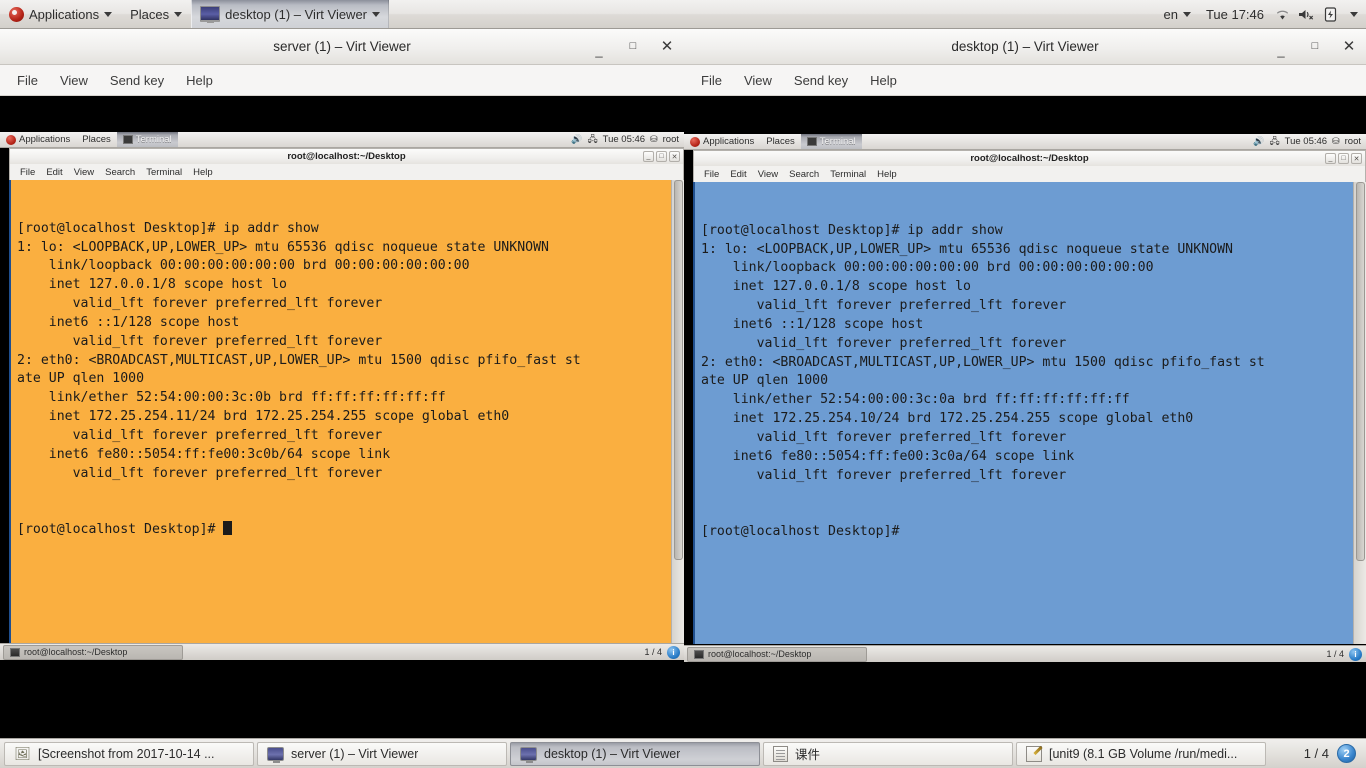 The height and width of the screenshot is (768, 1366). What do you see at coordinates (150, 14) in the screenshot?
I see `places-menu-label: Places` at bounding box center [150, 14].